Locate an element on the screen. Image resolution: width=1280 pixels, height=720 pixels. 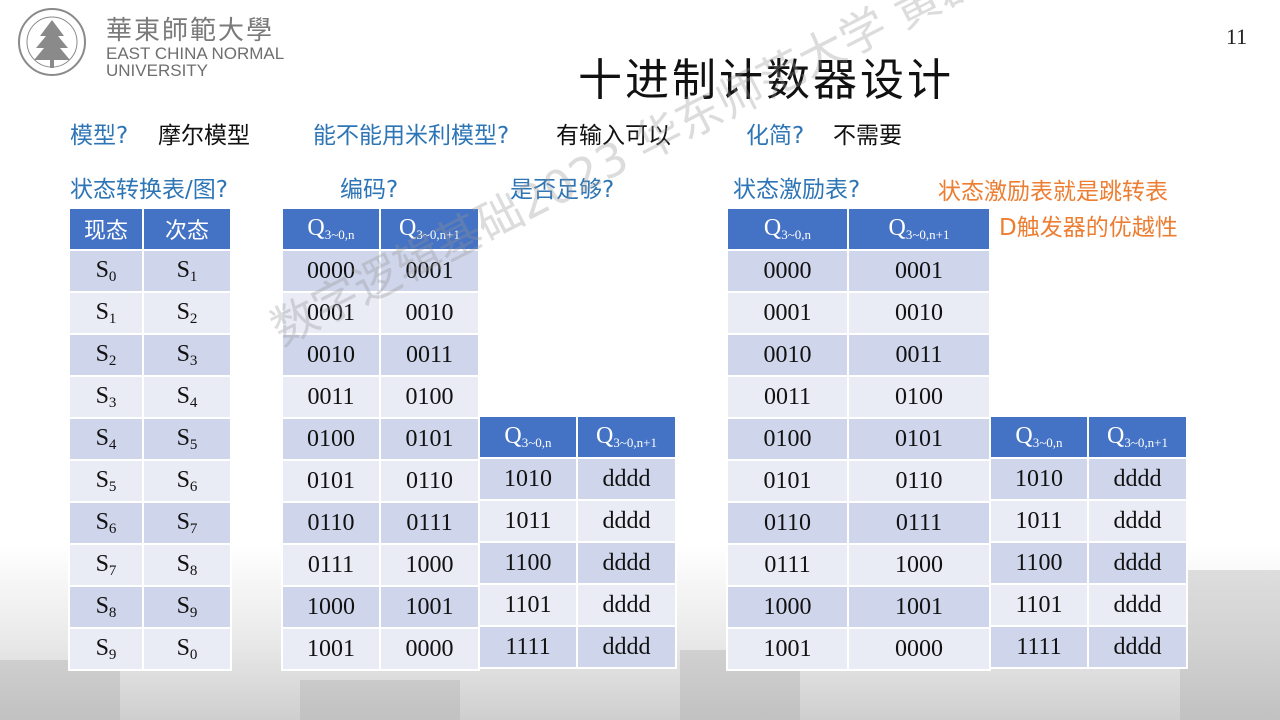
table-row: S0 S1 is located at coordinates (150, 271).